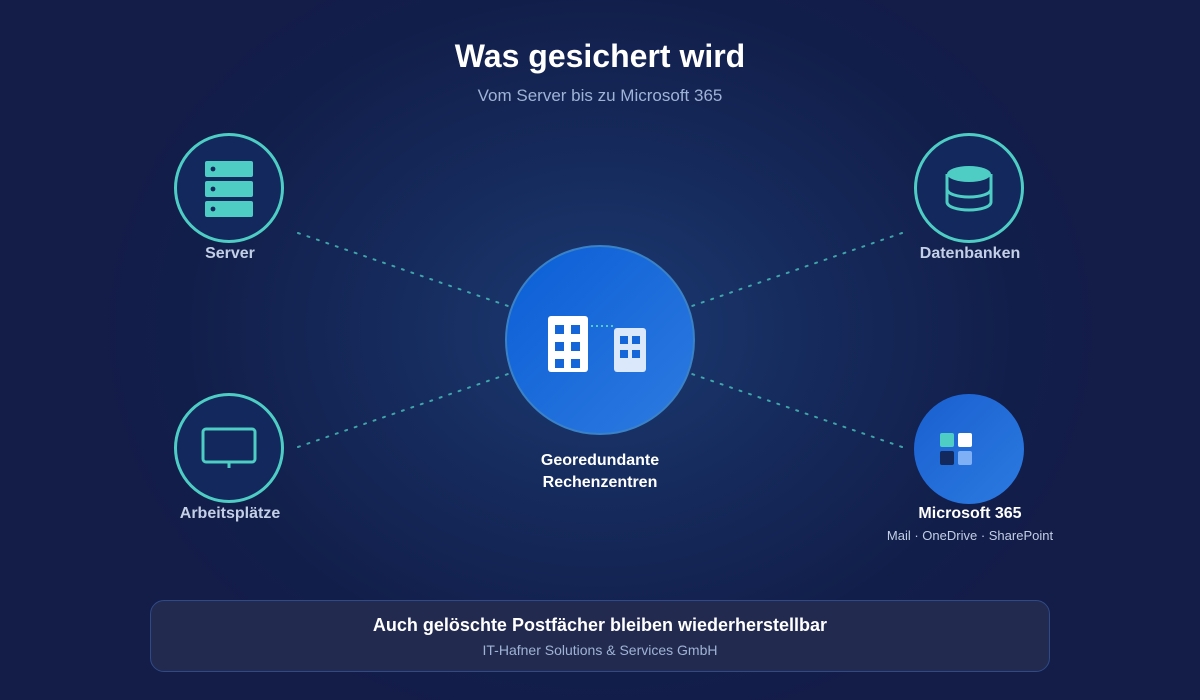 The height and width of the screenshot is (700, 1200). Describe the element at coordinates (403, 410) in the screenshot. I see `connector-workstations` at that location.